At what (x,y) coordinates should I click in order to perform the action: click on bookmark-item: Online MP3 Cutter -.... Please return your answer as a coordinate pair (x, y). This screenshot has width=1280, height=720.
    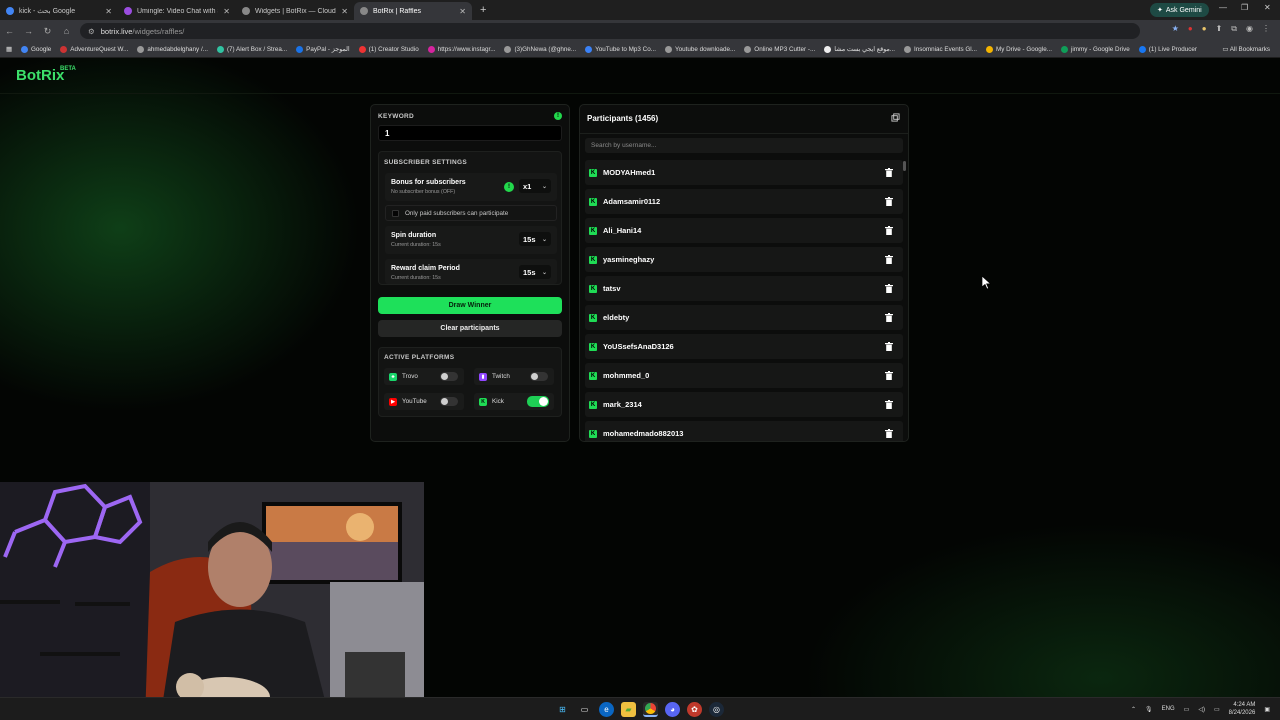
    Looking at the image, I should click on (779, 49).